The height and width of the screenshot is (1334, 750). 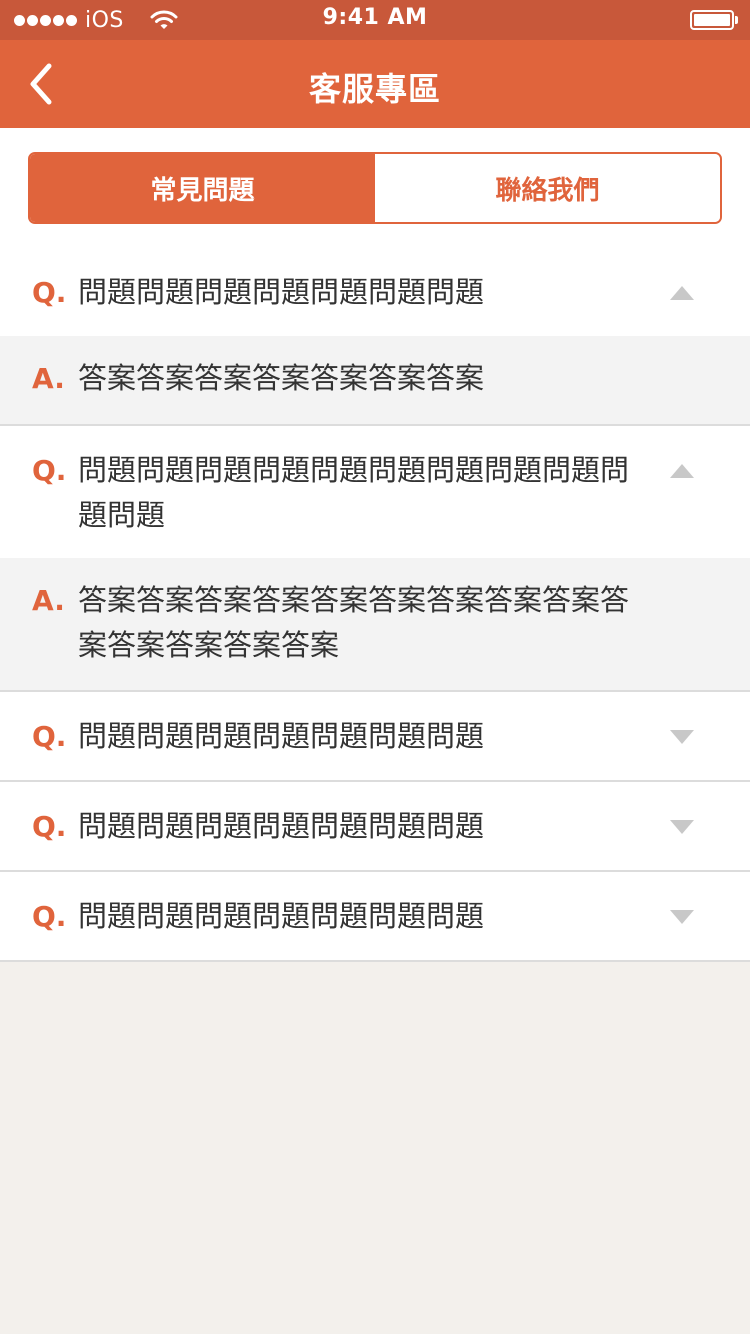 I want to click on segment-area: 常見問題 聯絡我們, so click(x=375, y=188).